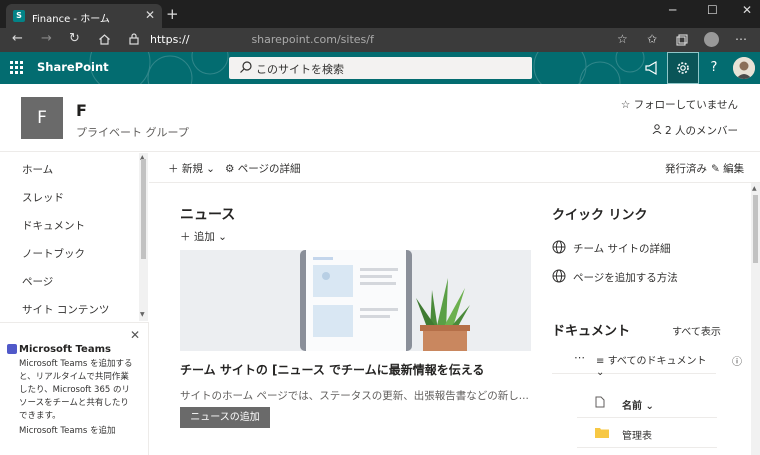  Describe the element at coordinates (734, 169) in the screenshot. I see `edit-label: 編集` at that location.